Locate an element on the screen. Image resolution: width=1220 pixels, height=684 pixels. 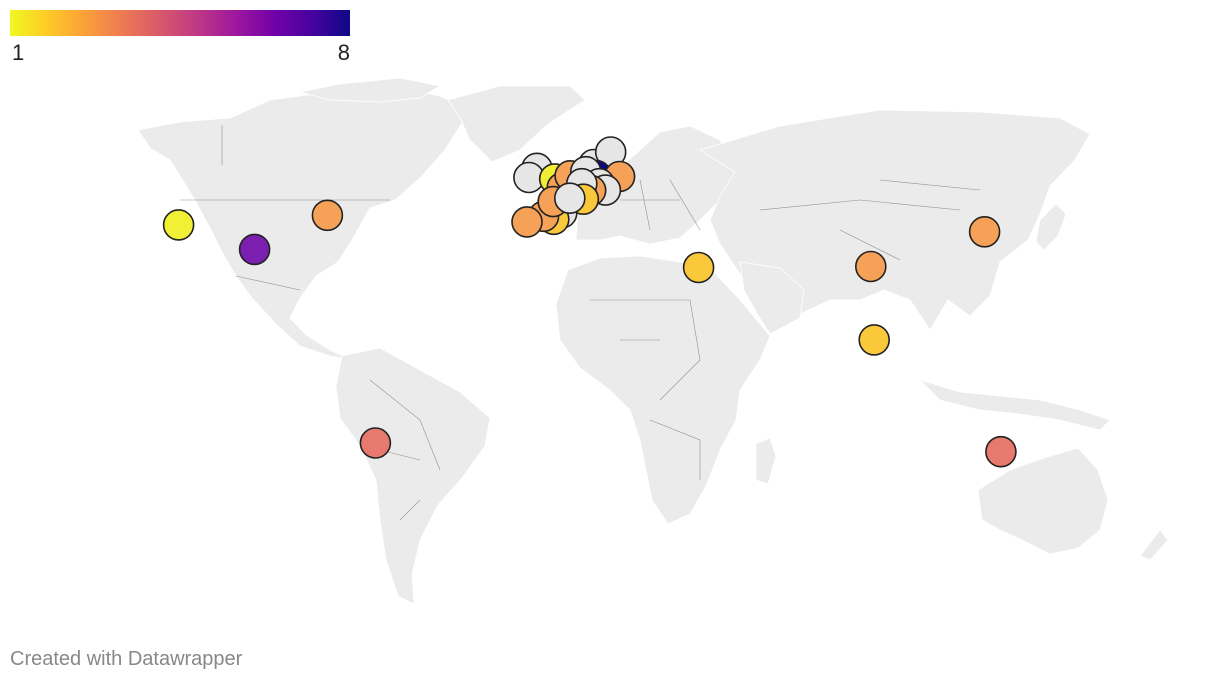
south-america-landmass is located at coordinates (413, 476).